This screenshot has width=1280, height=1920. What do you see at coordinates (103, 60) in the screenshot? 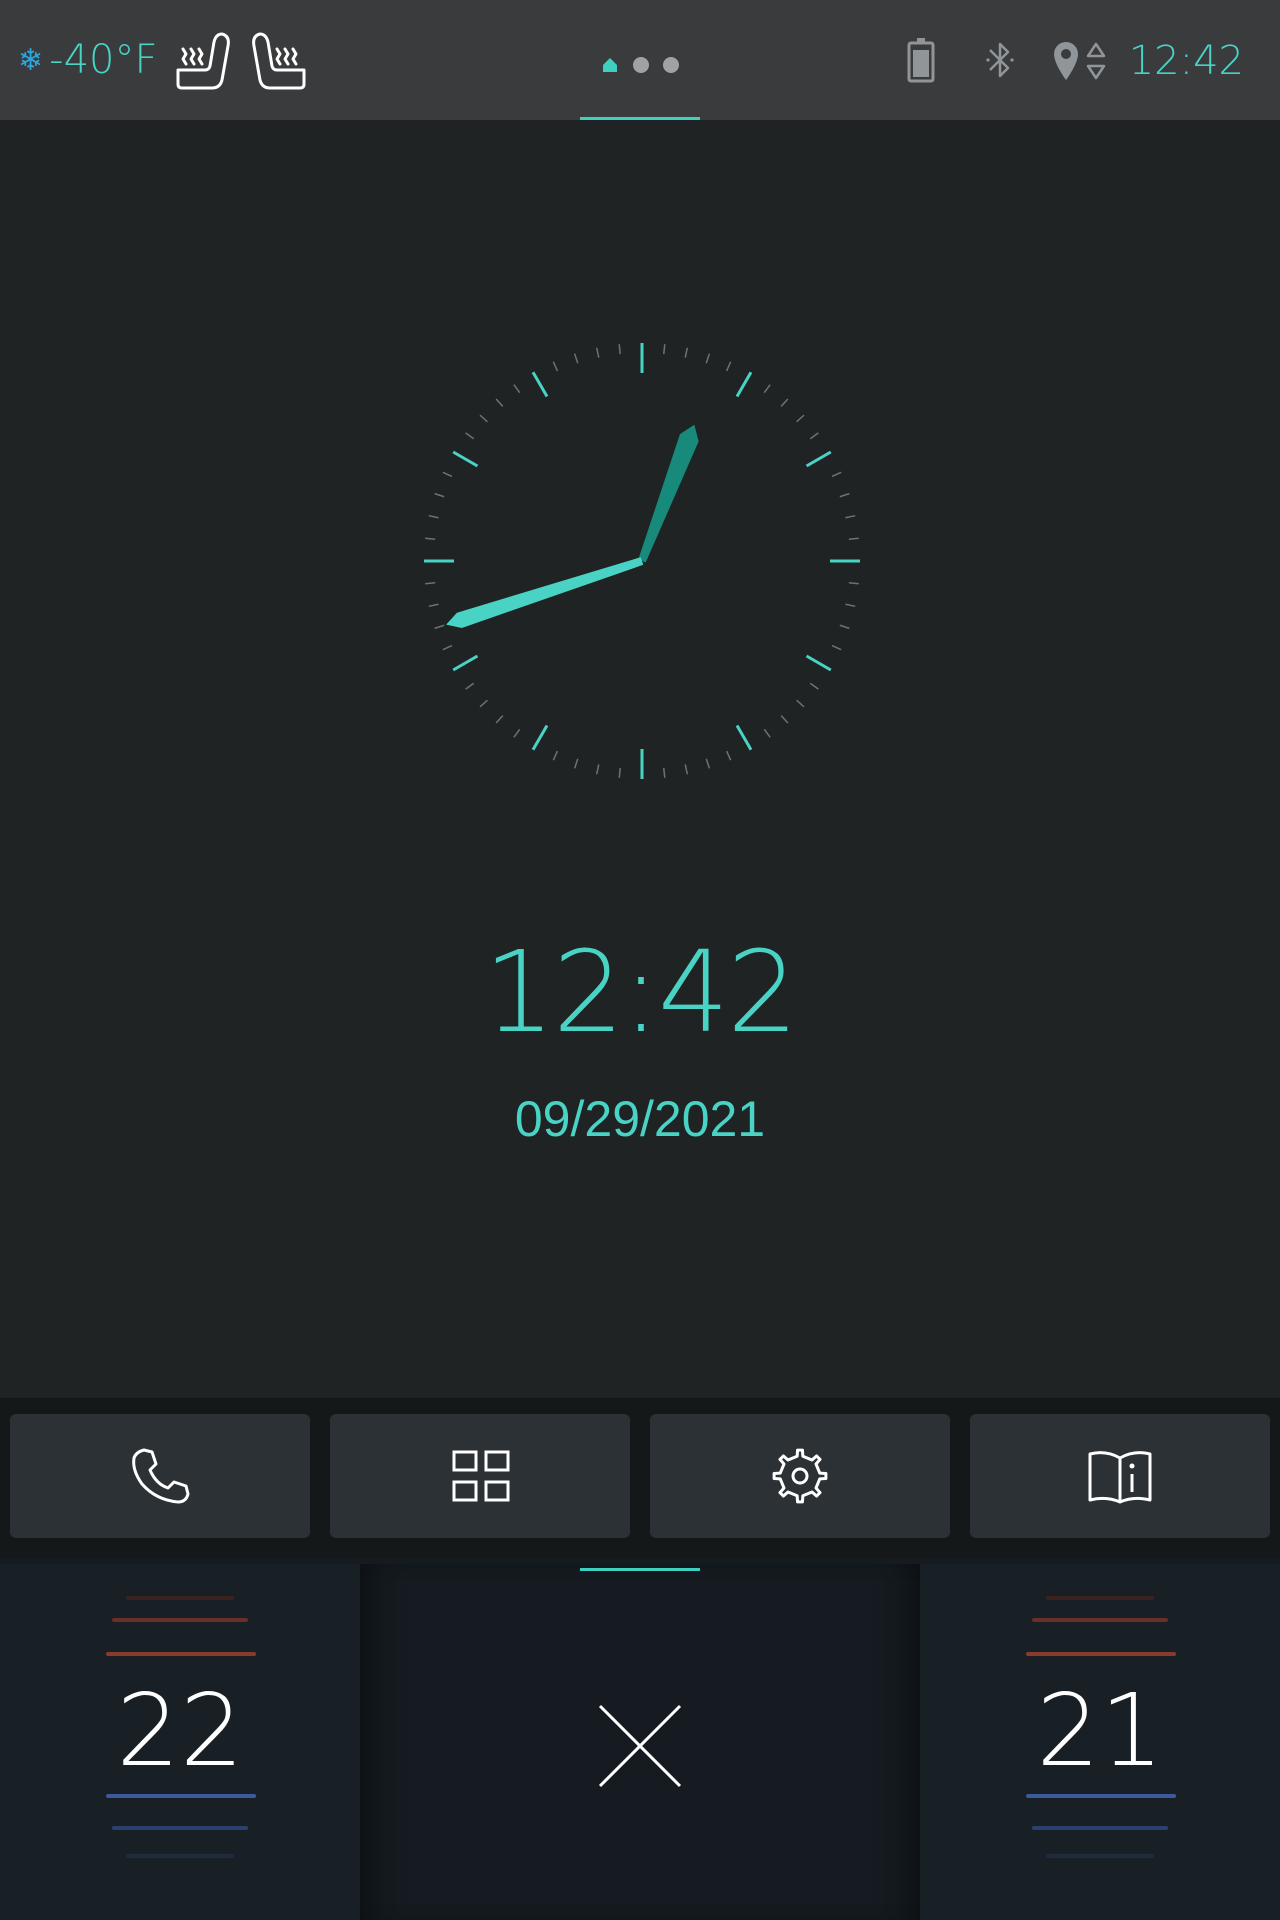
I see `outside-temp-value: -40°F` at bounding box center [103, 60].